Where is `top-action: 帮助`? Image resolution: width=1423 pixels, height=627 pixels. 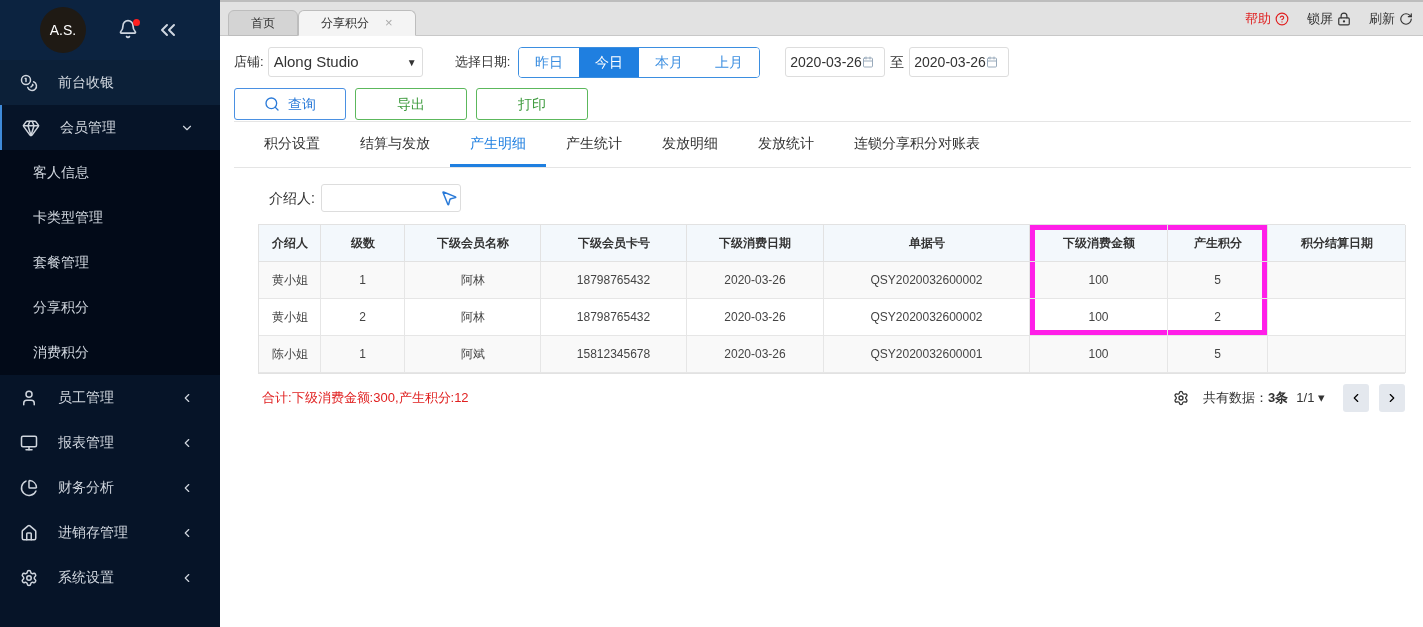
top-action: 帮助 is located at coordinates (1267, 18).